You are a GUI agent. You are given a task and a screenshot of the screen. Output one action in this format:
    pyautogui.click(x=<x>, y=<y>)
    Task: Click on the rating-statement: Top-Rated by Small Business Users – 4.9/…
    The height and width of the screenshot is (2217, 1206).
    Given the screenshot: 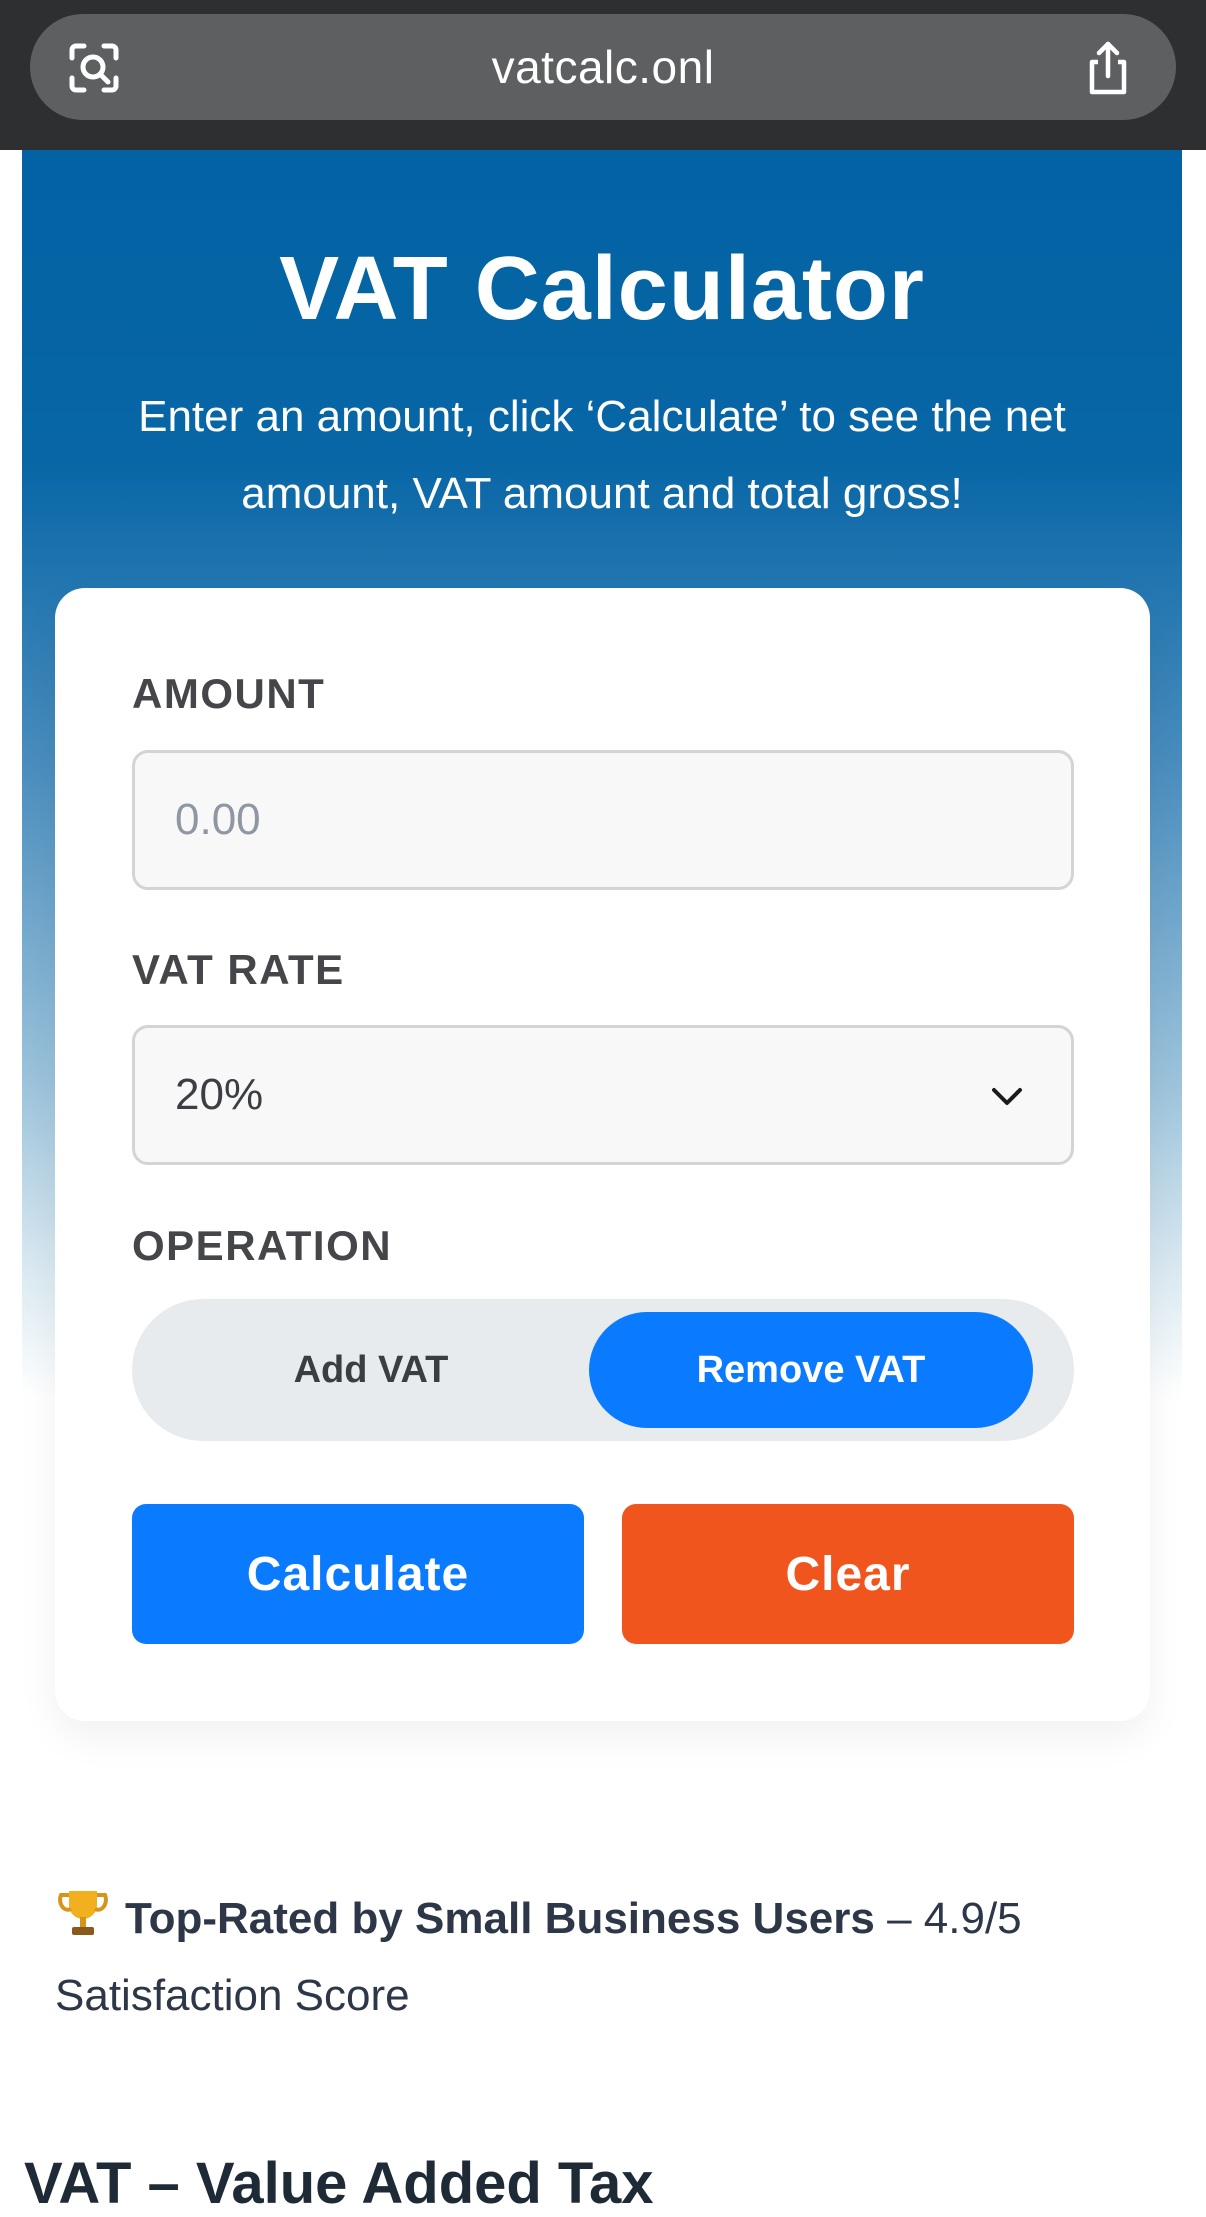 What is the action you would take?
    pyautogui.click(x=605, y=1957)
    